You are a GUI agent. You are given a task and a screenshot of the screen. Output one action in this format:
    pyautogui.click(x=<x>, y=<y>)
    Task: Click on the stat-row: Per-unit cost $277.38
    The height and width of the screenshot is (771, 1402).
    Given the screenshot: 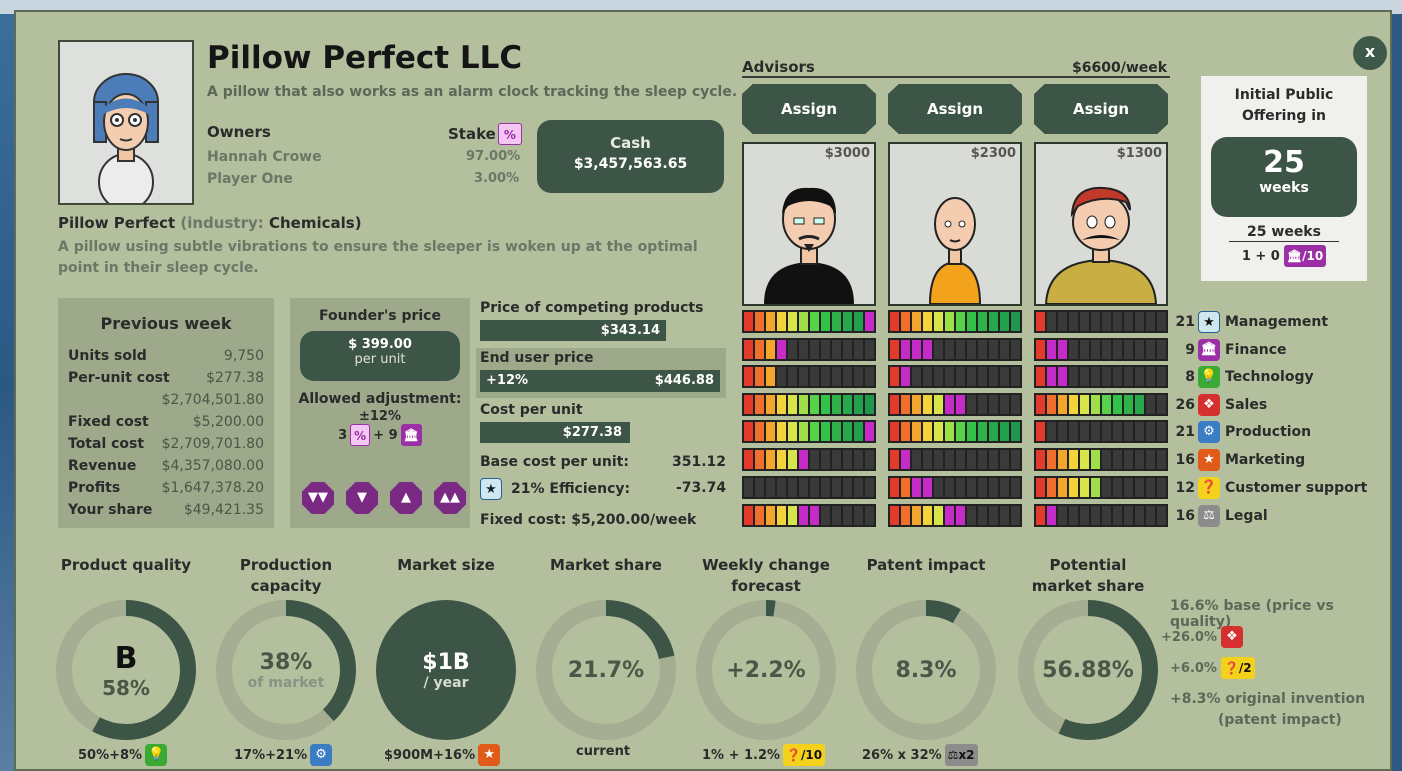 What is the action you would take?
    pyautogui.click(x=166, y=378)
    